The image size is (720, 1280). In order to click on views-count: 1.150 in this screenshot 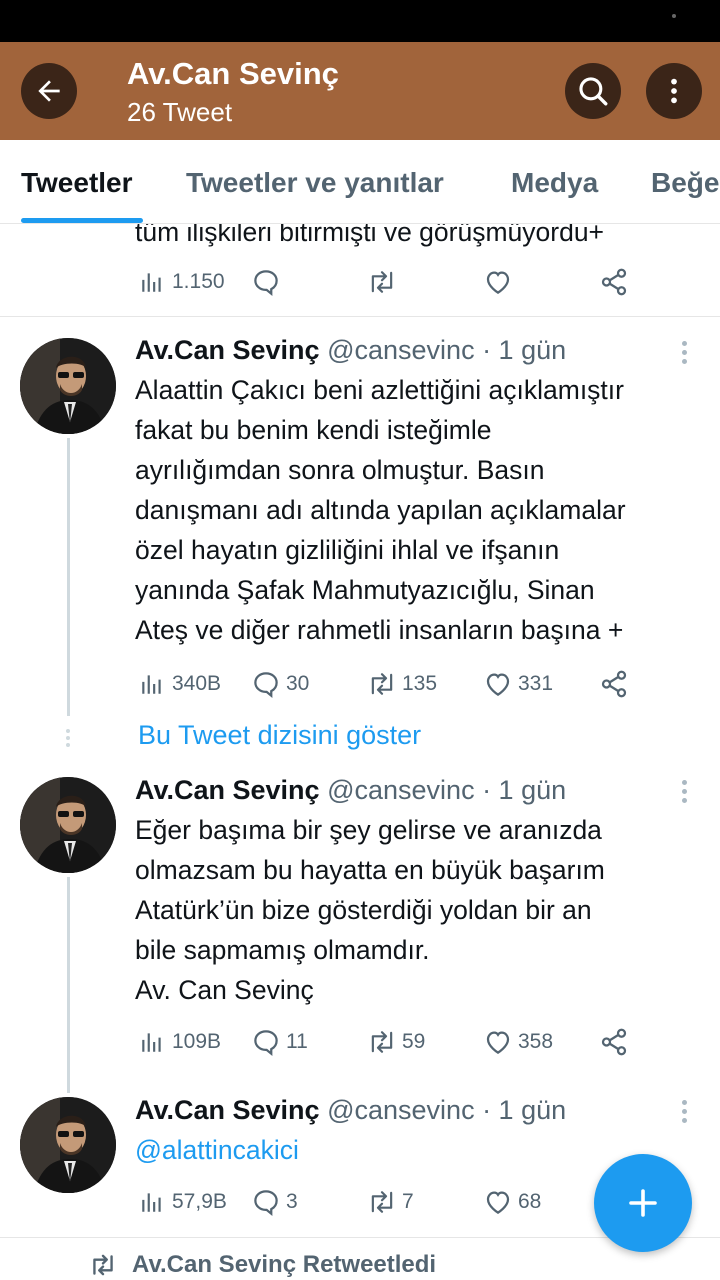, I will do `click(198, 281)`.